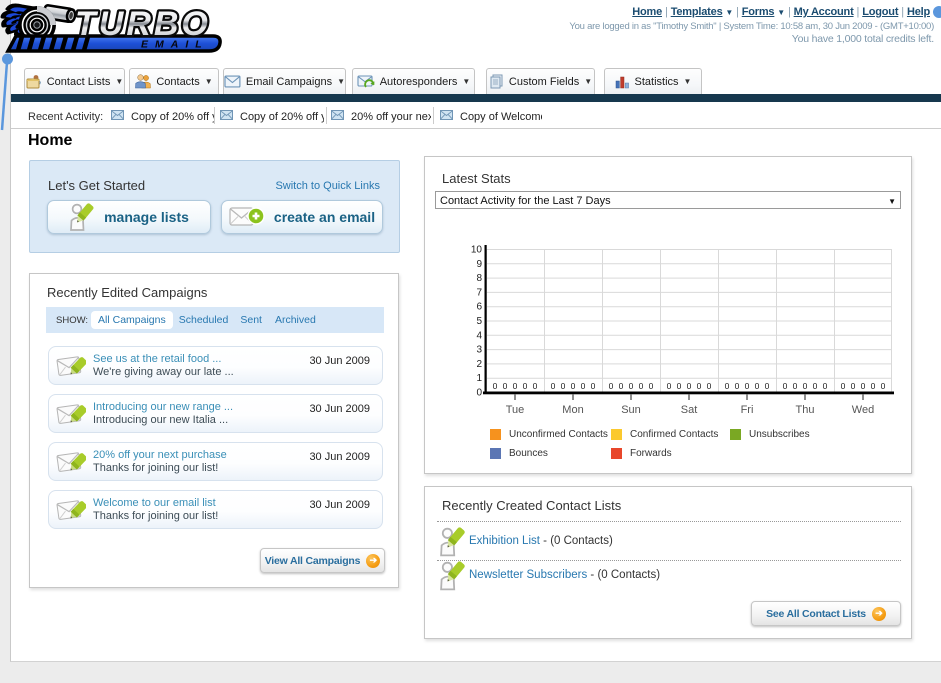  I want to click on svg-text: 3, so click(479, 350).